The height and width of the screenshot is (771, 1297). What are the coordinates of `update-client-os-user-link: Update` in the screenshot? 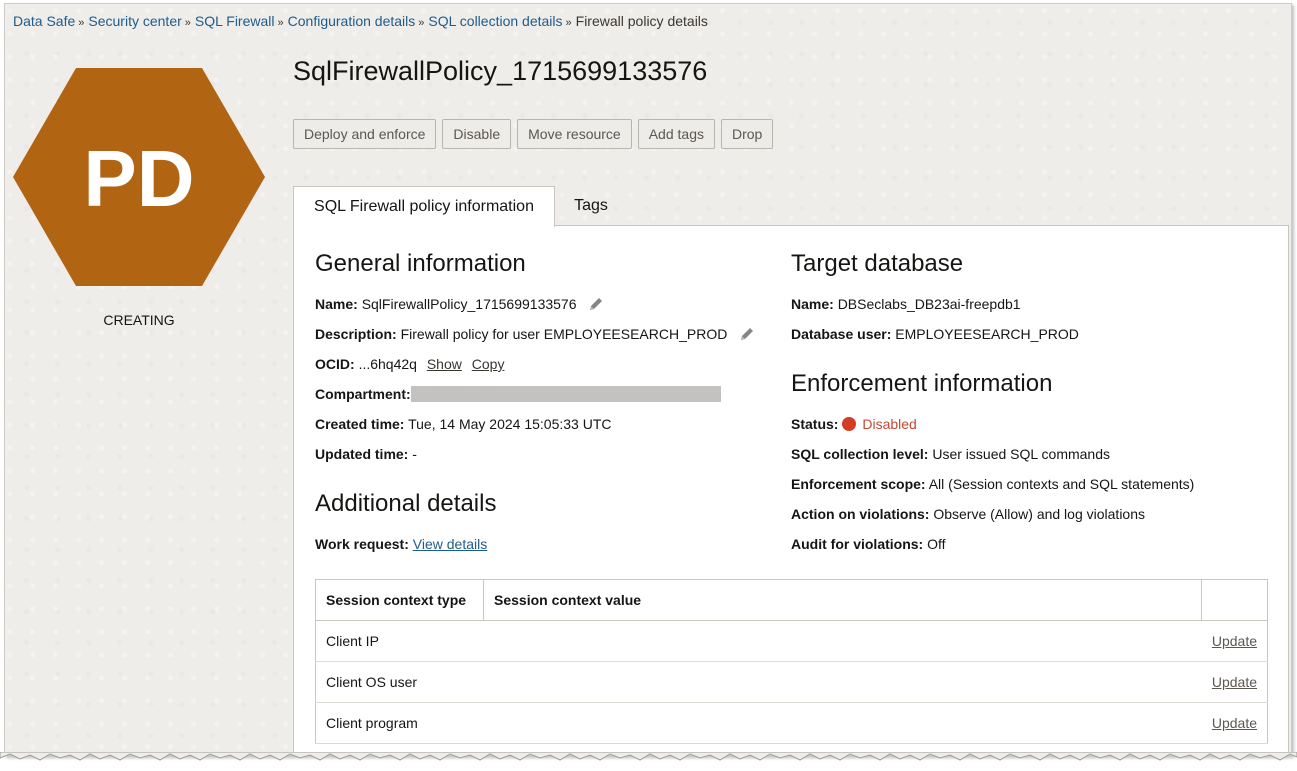 It's located at (1234, 682).